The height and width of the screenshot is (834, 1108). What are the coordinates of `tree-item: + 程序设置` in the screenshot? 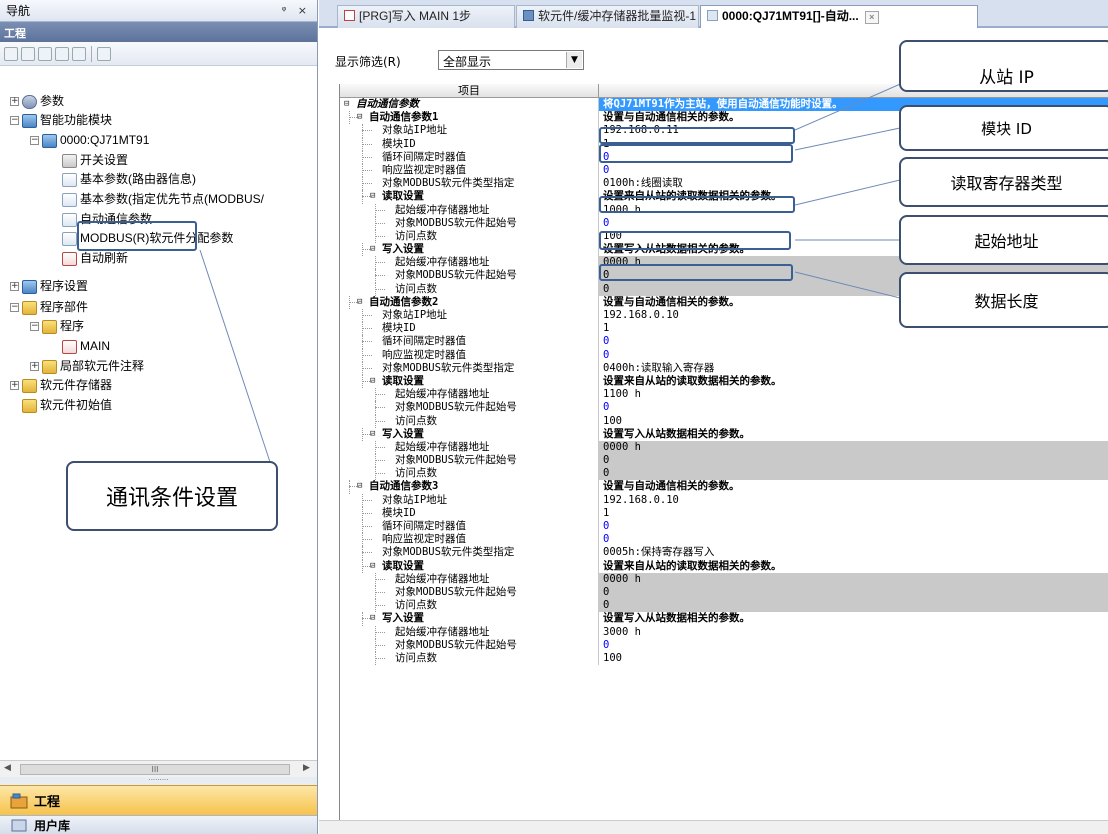 It's located at (49, 286).